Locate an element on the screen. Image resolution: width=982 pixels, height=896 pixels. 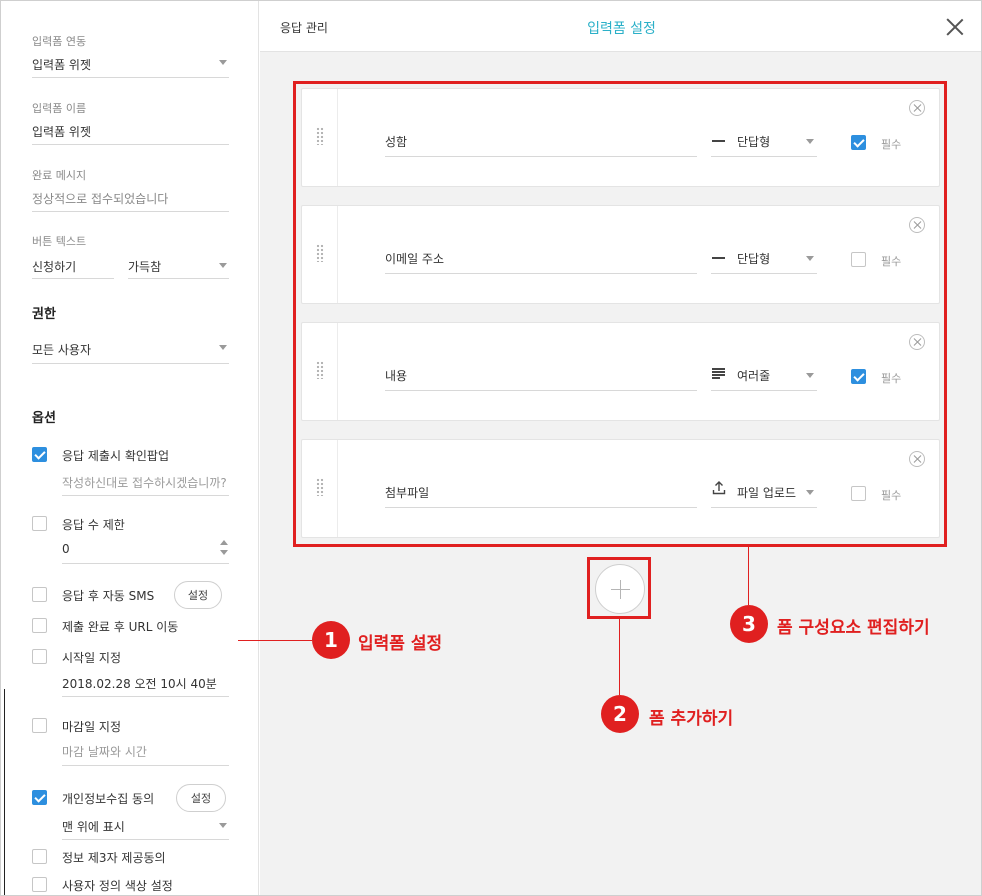
custom-color-checkbox is located at coordinates (39, 884).